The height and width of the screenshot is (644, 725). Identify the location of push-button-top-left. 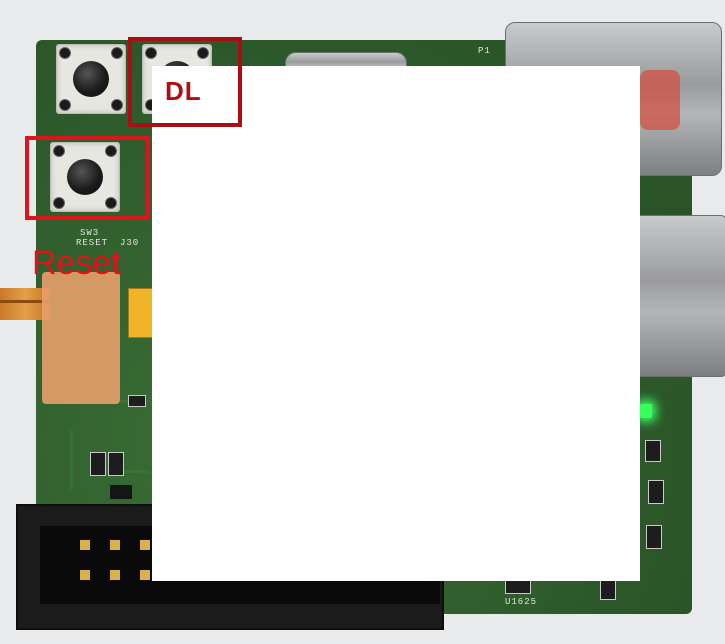
(91, 79).